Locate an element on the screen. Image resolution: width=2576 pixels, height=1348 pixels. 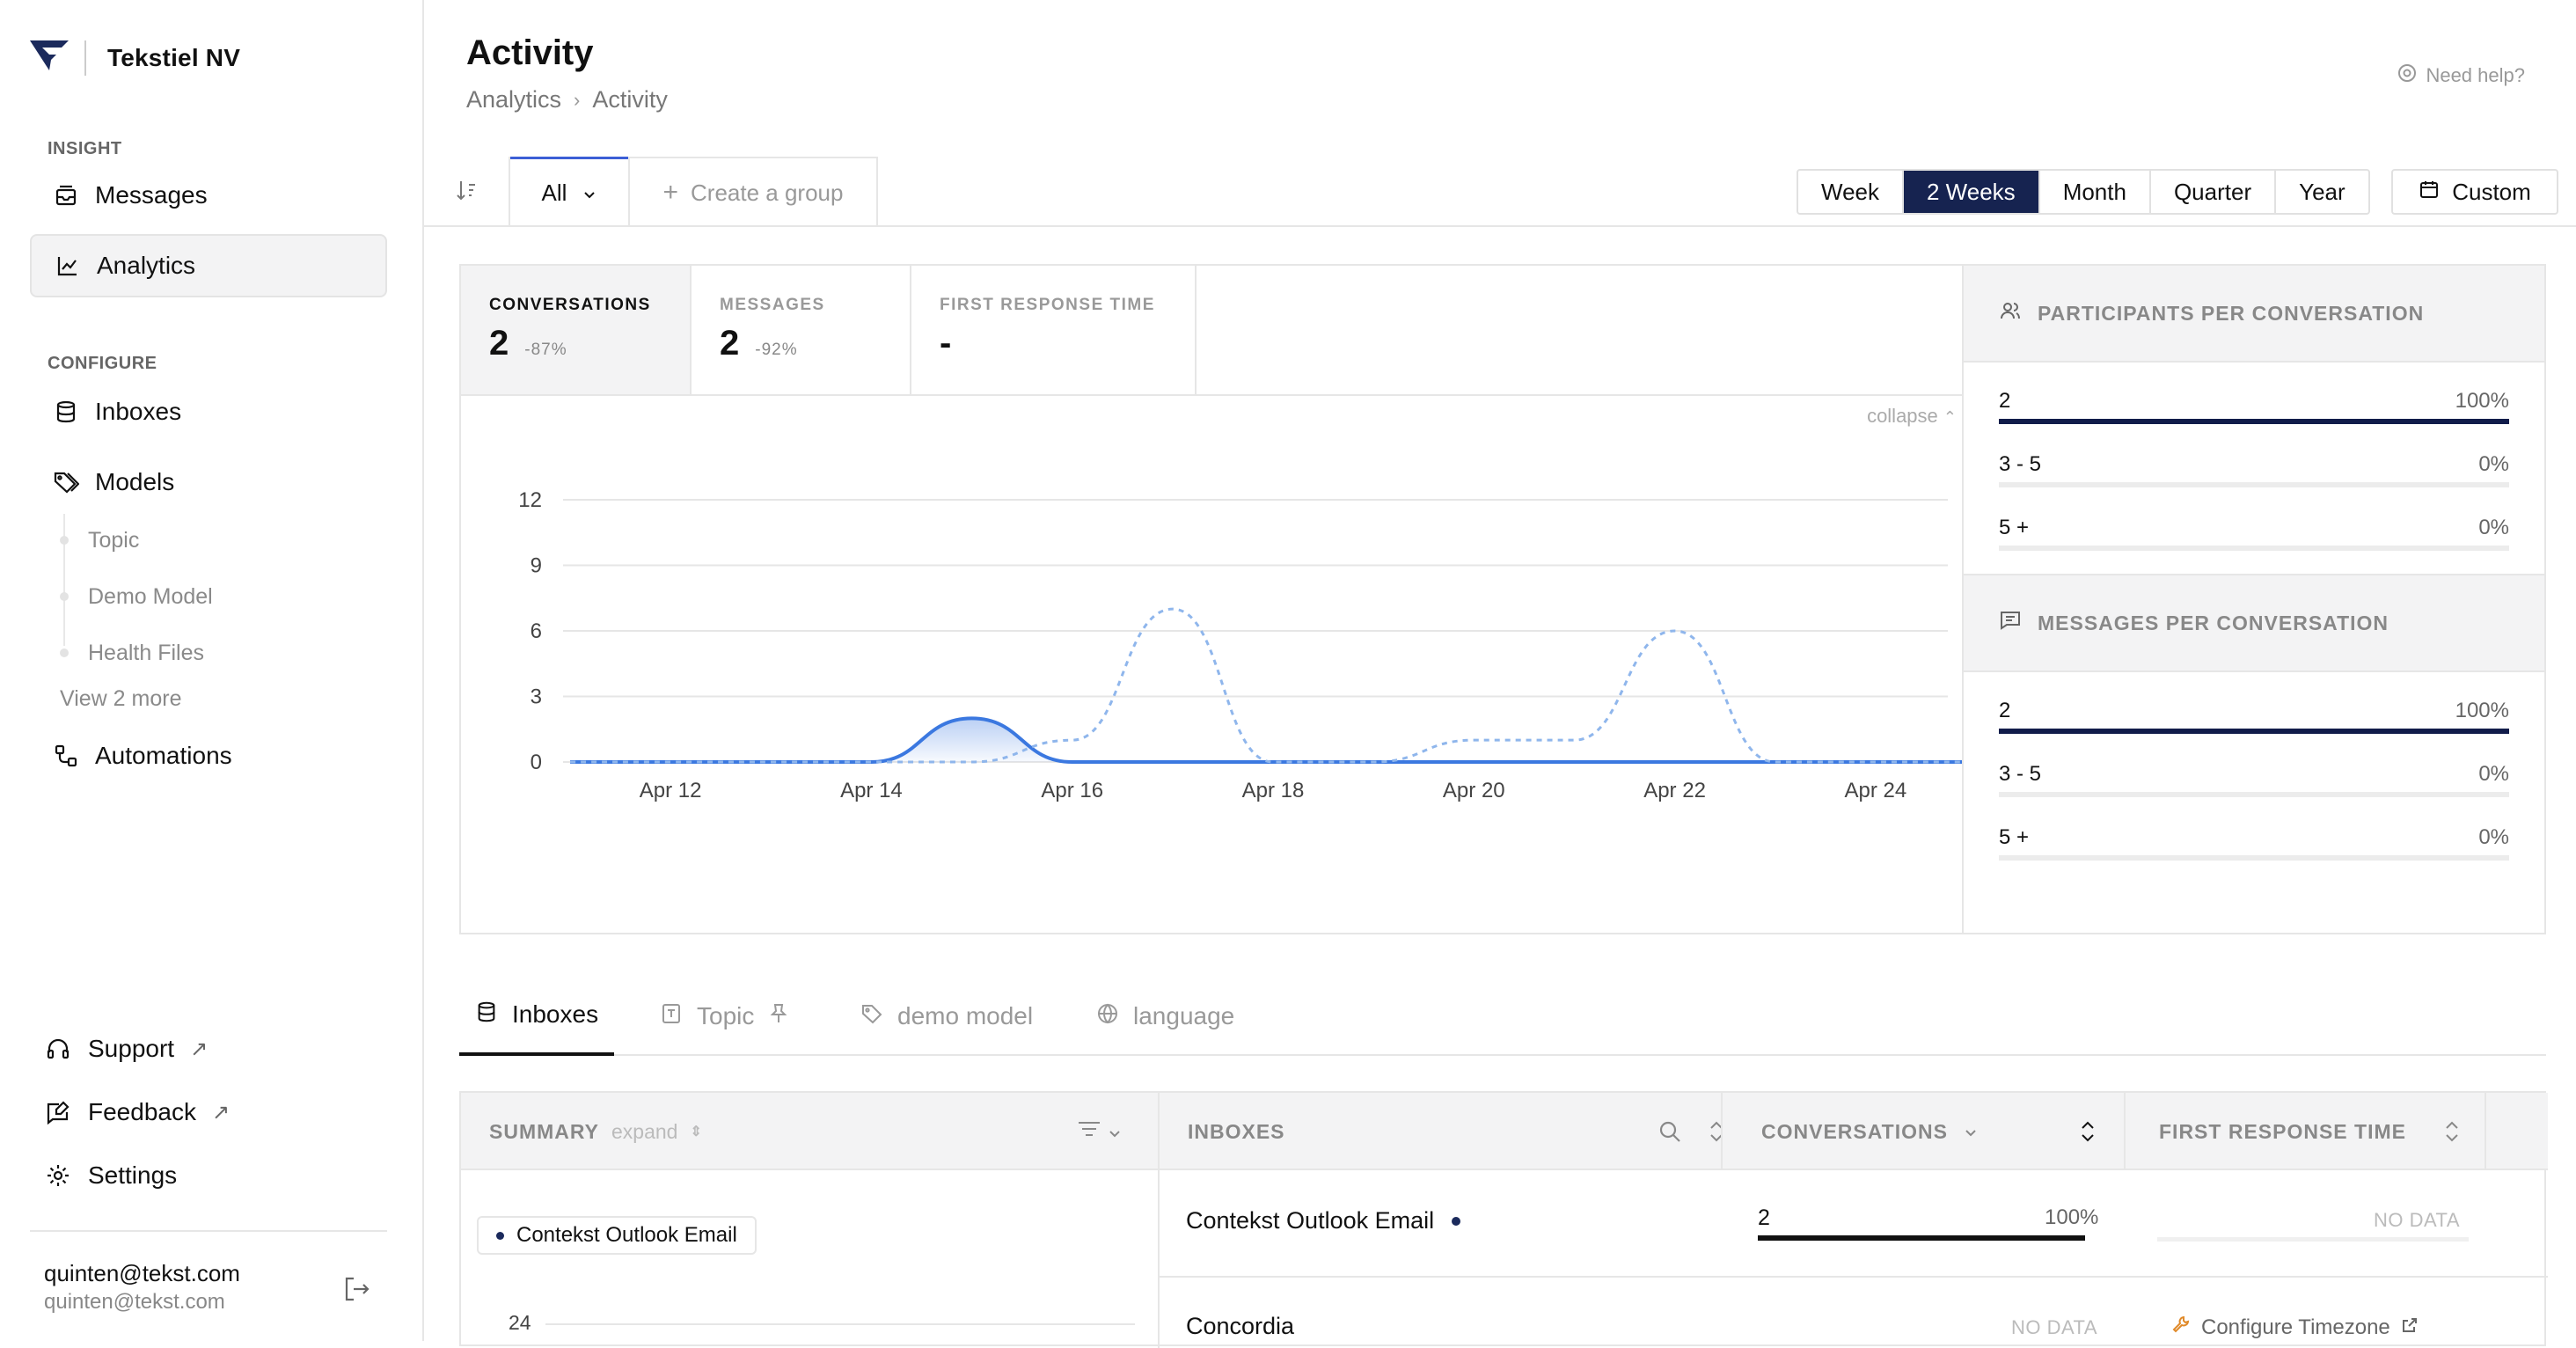
database-icon is located at coordinates (486, 1014).